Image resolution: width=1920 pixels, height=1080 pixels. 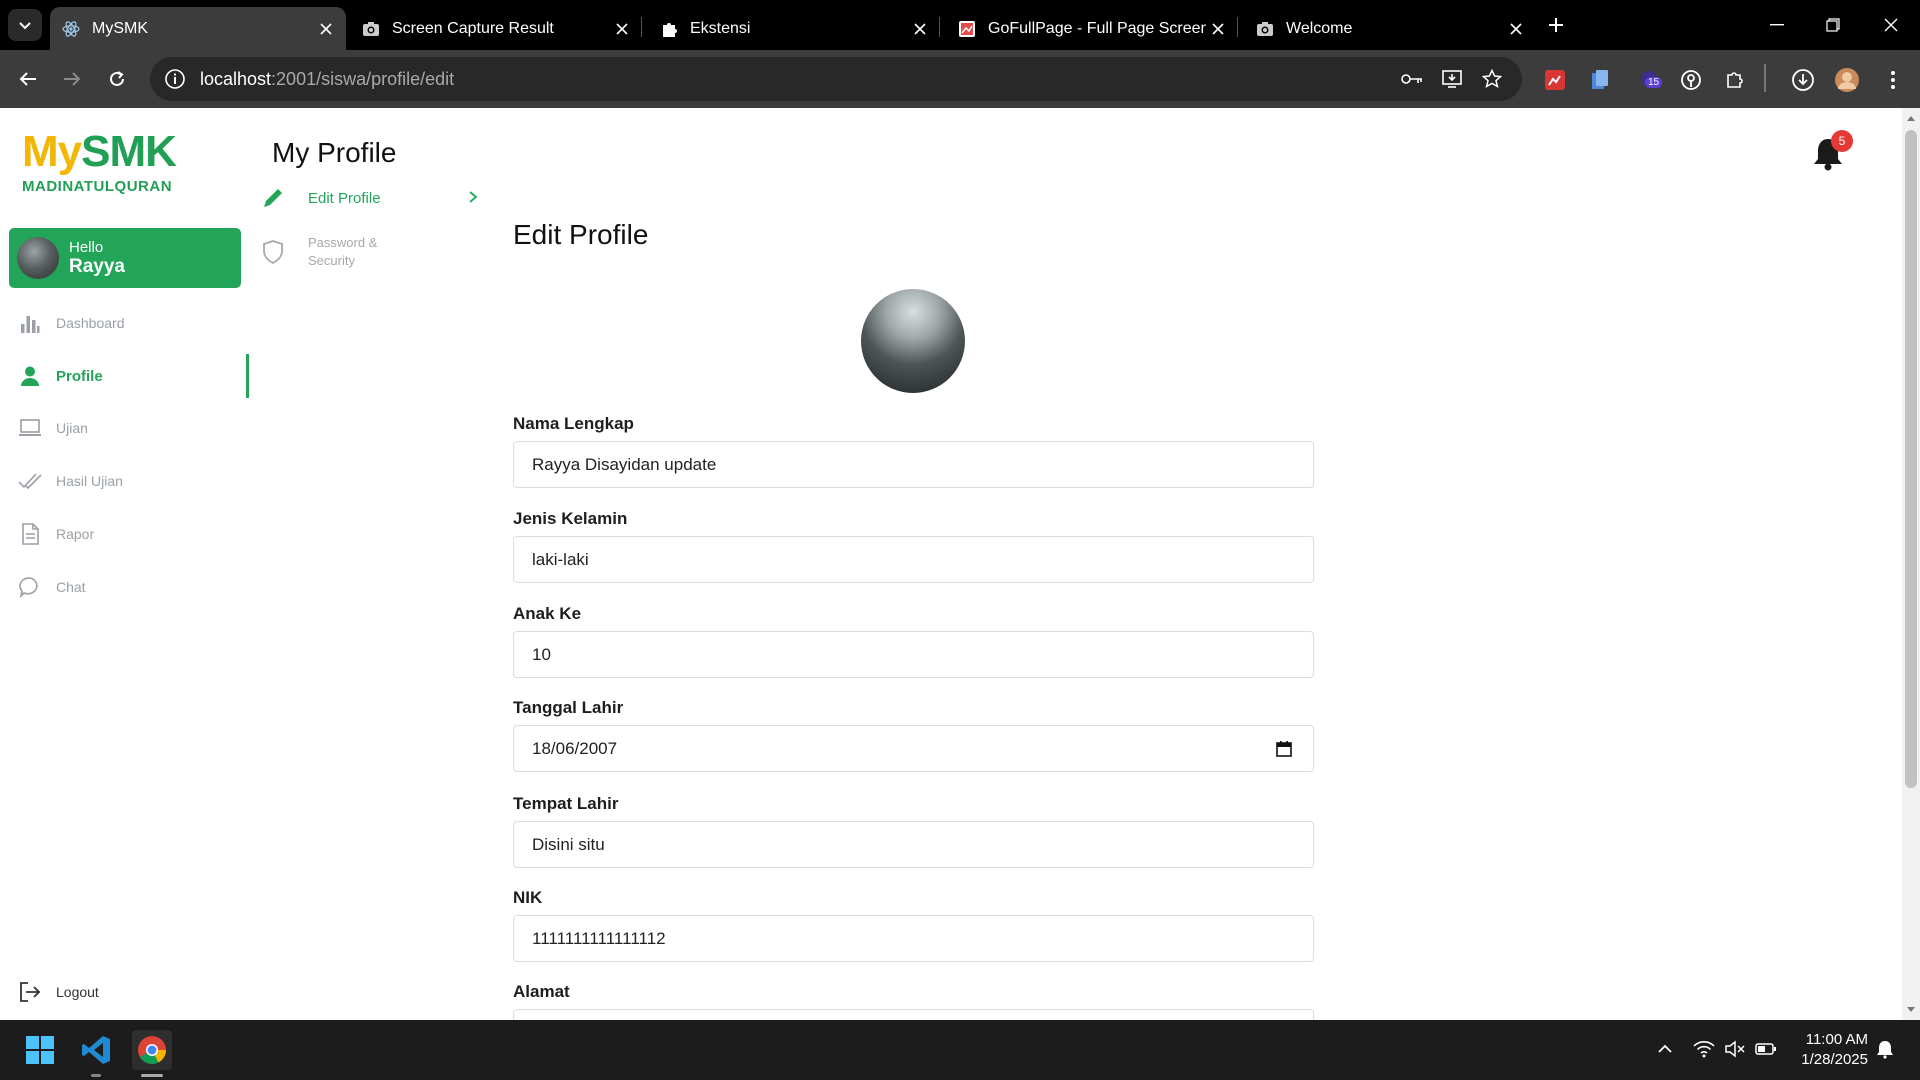 I want to click on sidebar-item-chat: Chat, so click(x=52, y=587).